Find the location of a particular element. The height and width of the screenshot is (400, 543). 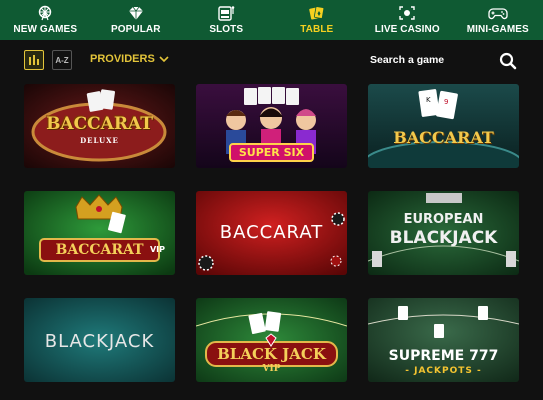

nav-mini-games: MINI-GAMES is located at coordinates (498, 20).